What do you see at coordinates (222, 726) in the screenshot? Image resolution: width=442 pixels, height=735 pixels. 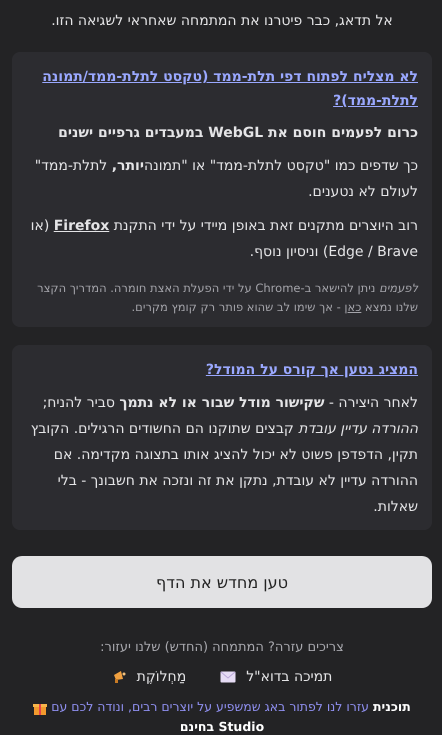 I see `reward-text: Studio בחינם` at bounding box center [222, 726].